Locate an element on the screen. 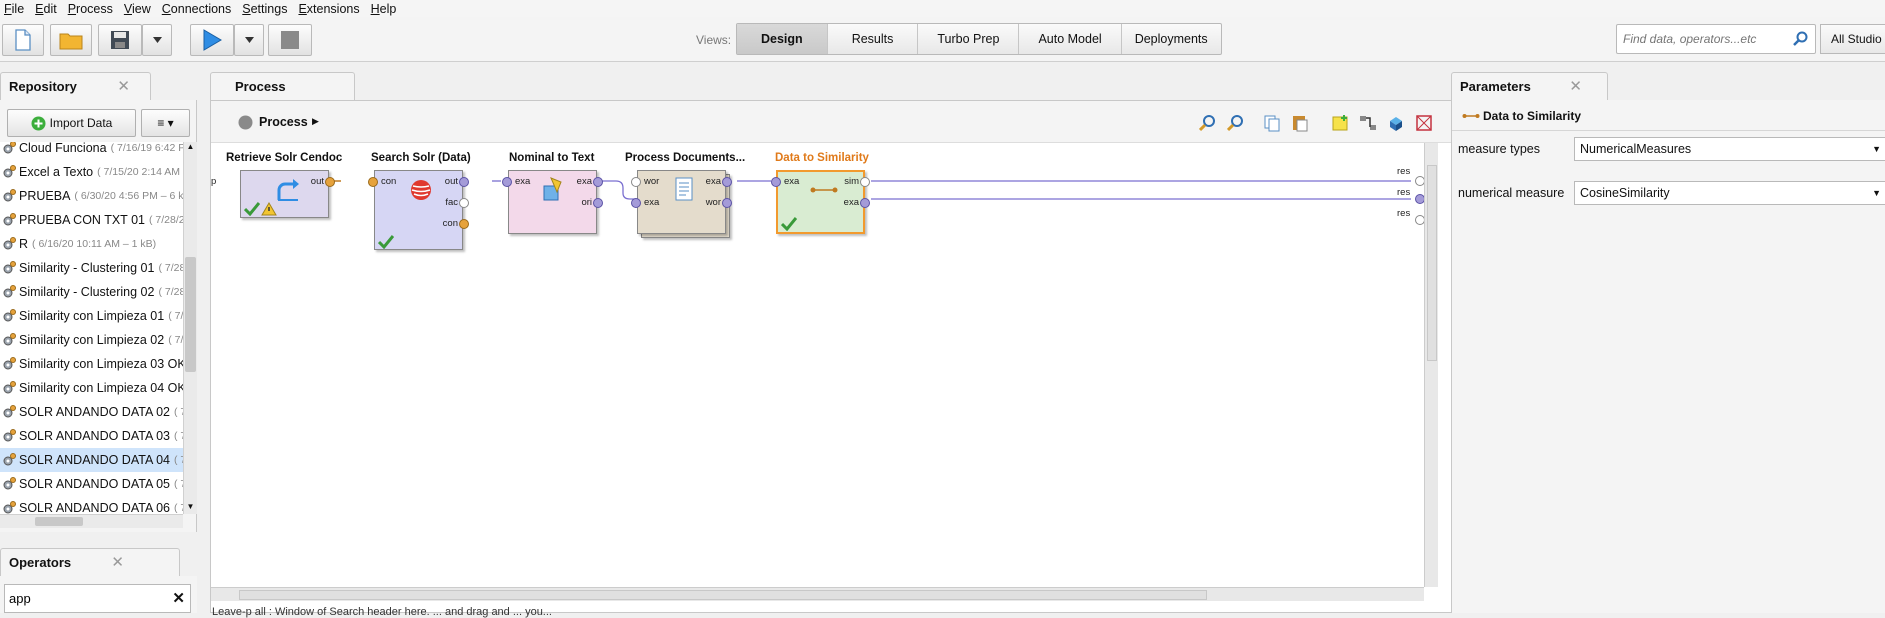 Image resolution: width=1885 pixels, height=618 pixels. port-fac: fac is located at coordinates (451, 202).